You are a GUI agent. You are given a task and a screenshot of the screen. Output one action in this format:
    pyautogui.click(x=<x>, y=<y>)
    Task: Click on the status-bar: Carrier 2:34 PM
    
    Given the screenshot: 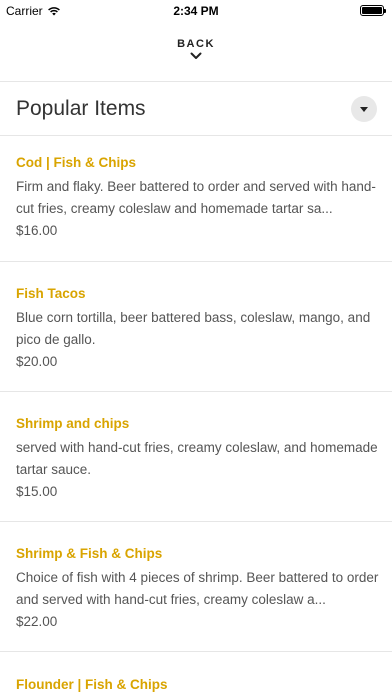 What is the action you would take?
    pyautogui.click(x=196, y=11)
    